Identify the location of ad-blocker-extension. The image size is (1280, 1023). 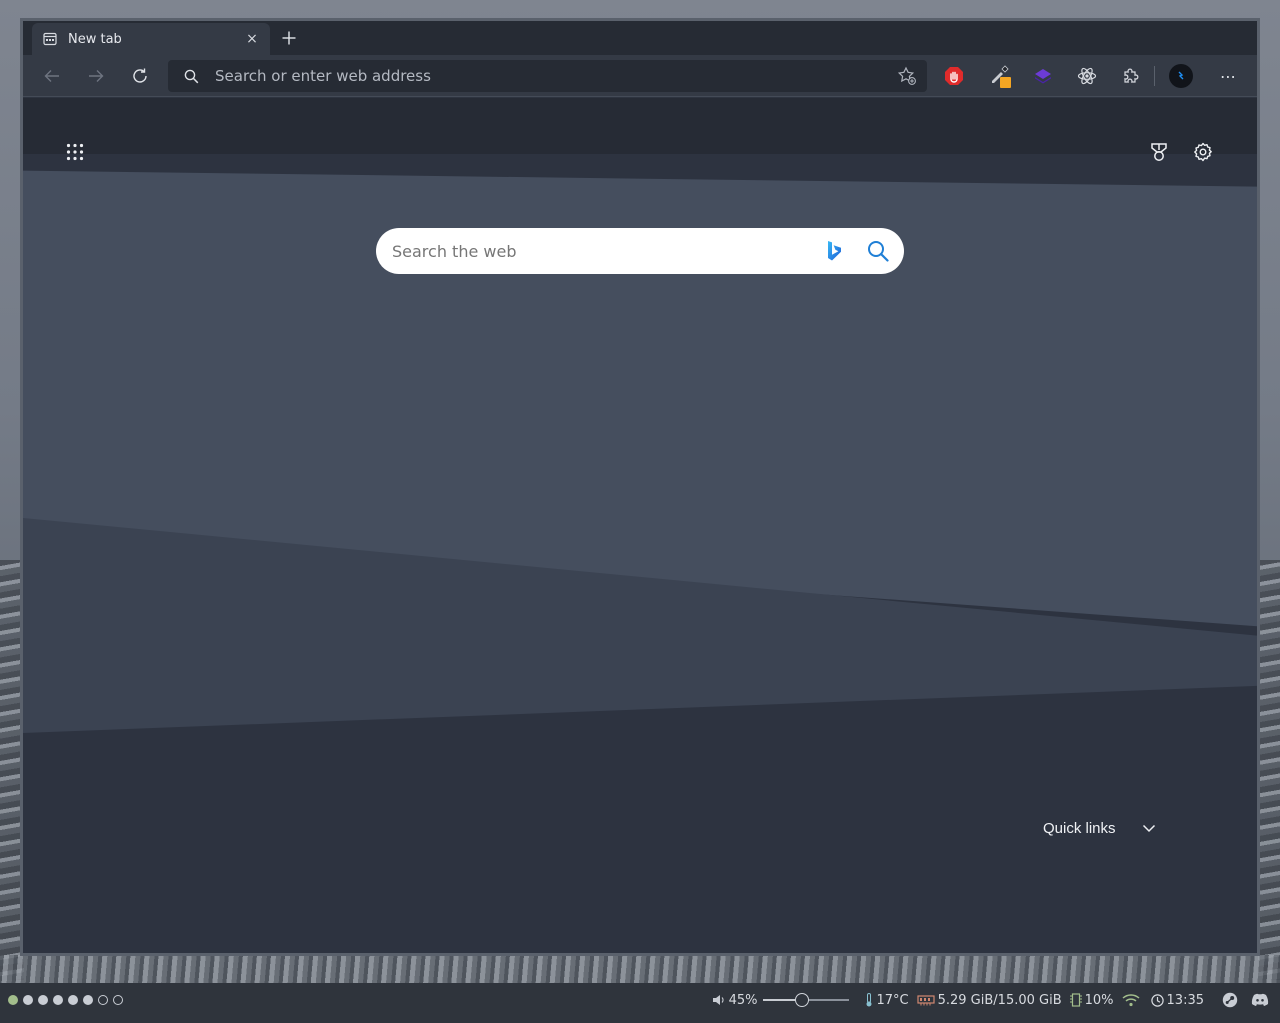
(954, 76).